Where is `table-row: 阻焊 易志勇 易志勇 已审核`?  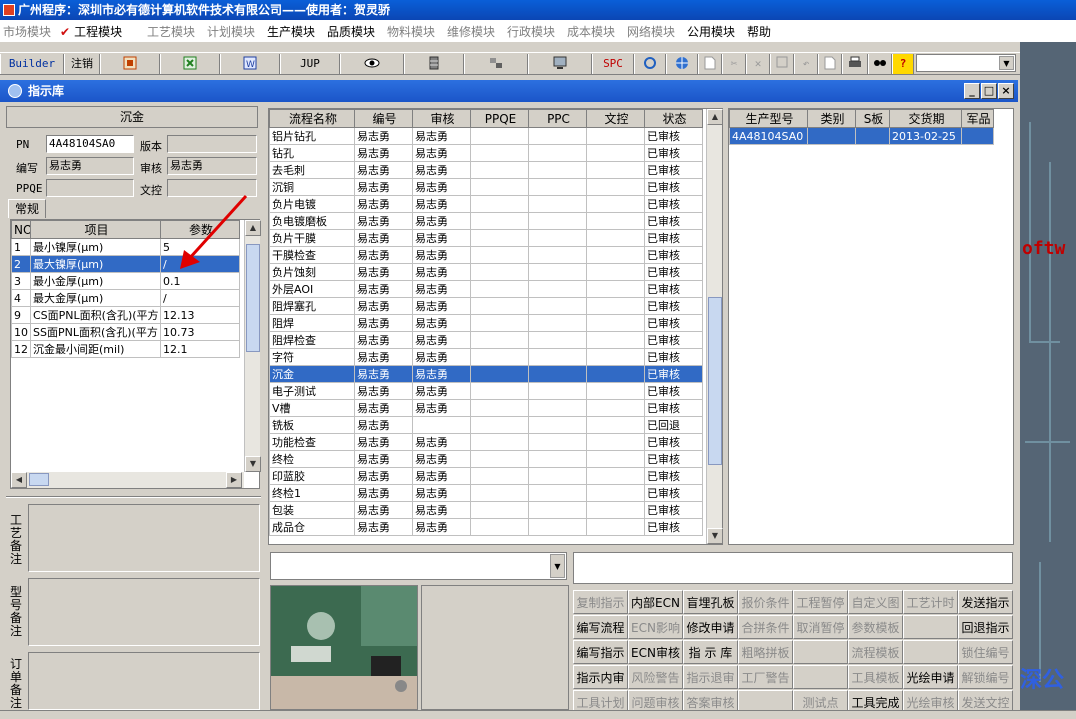
table-row: 阻焊 易志勇 易志勇 已审核 is located at coordinates (486, 323).